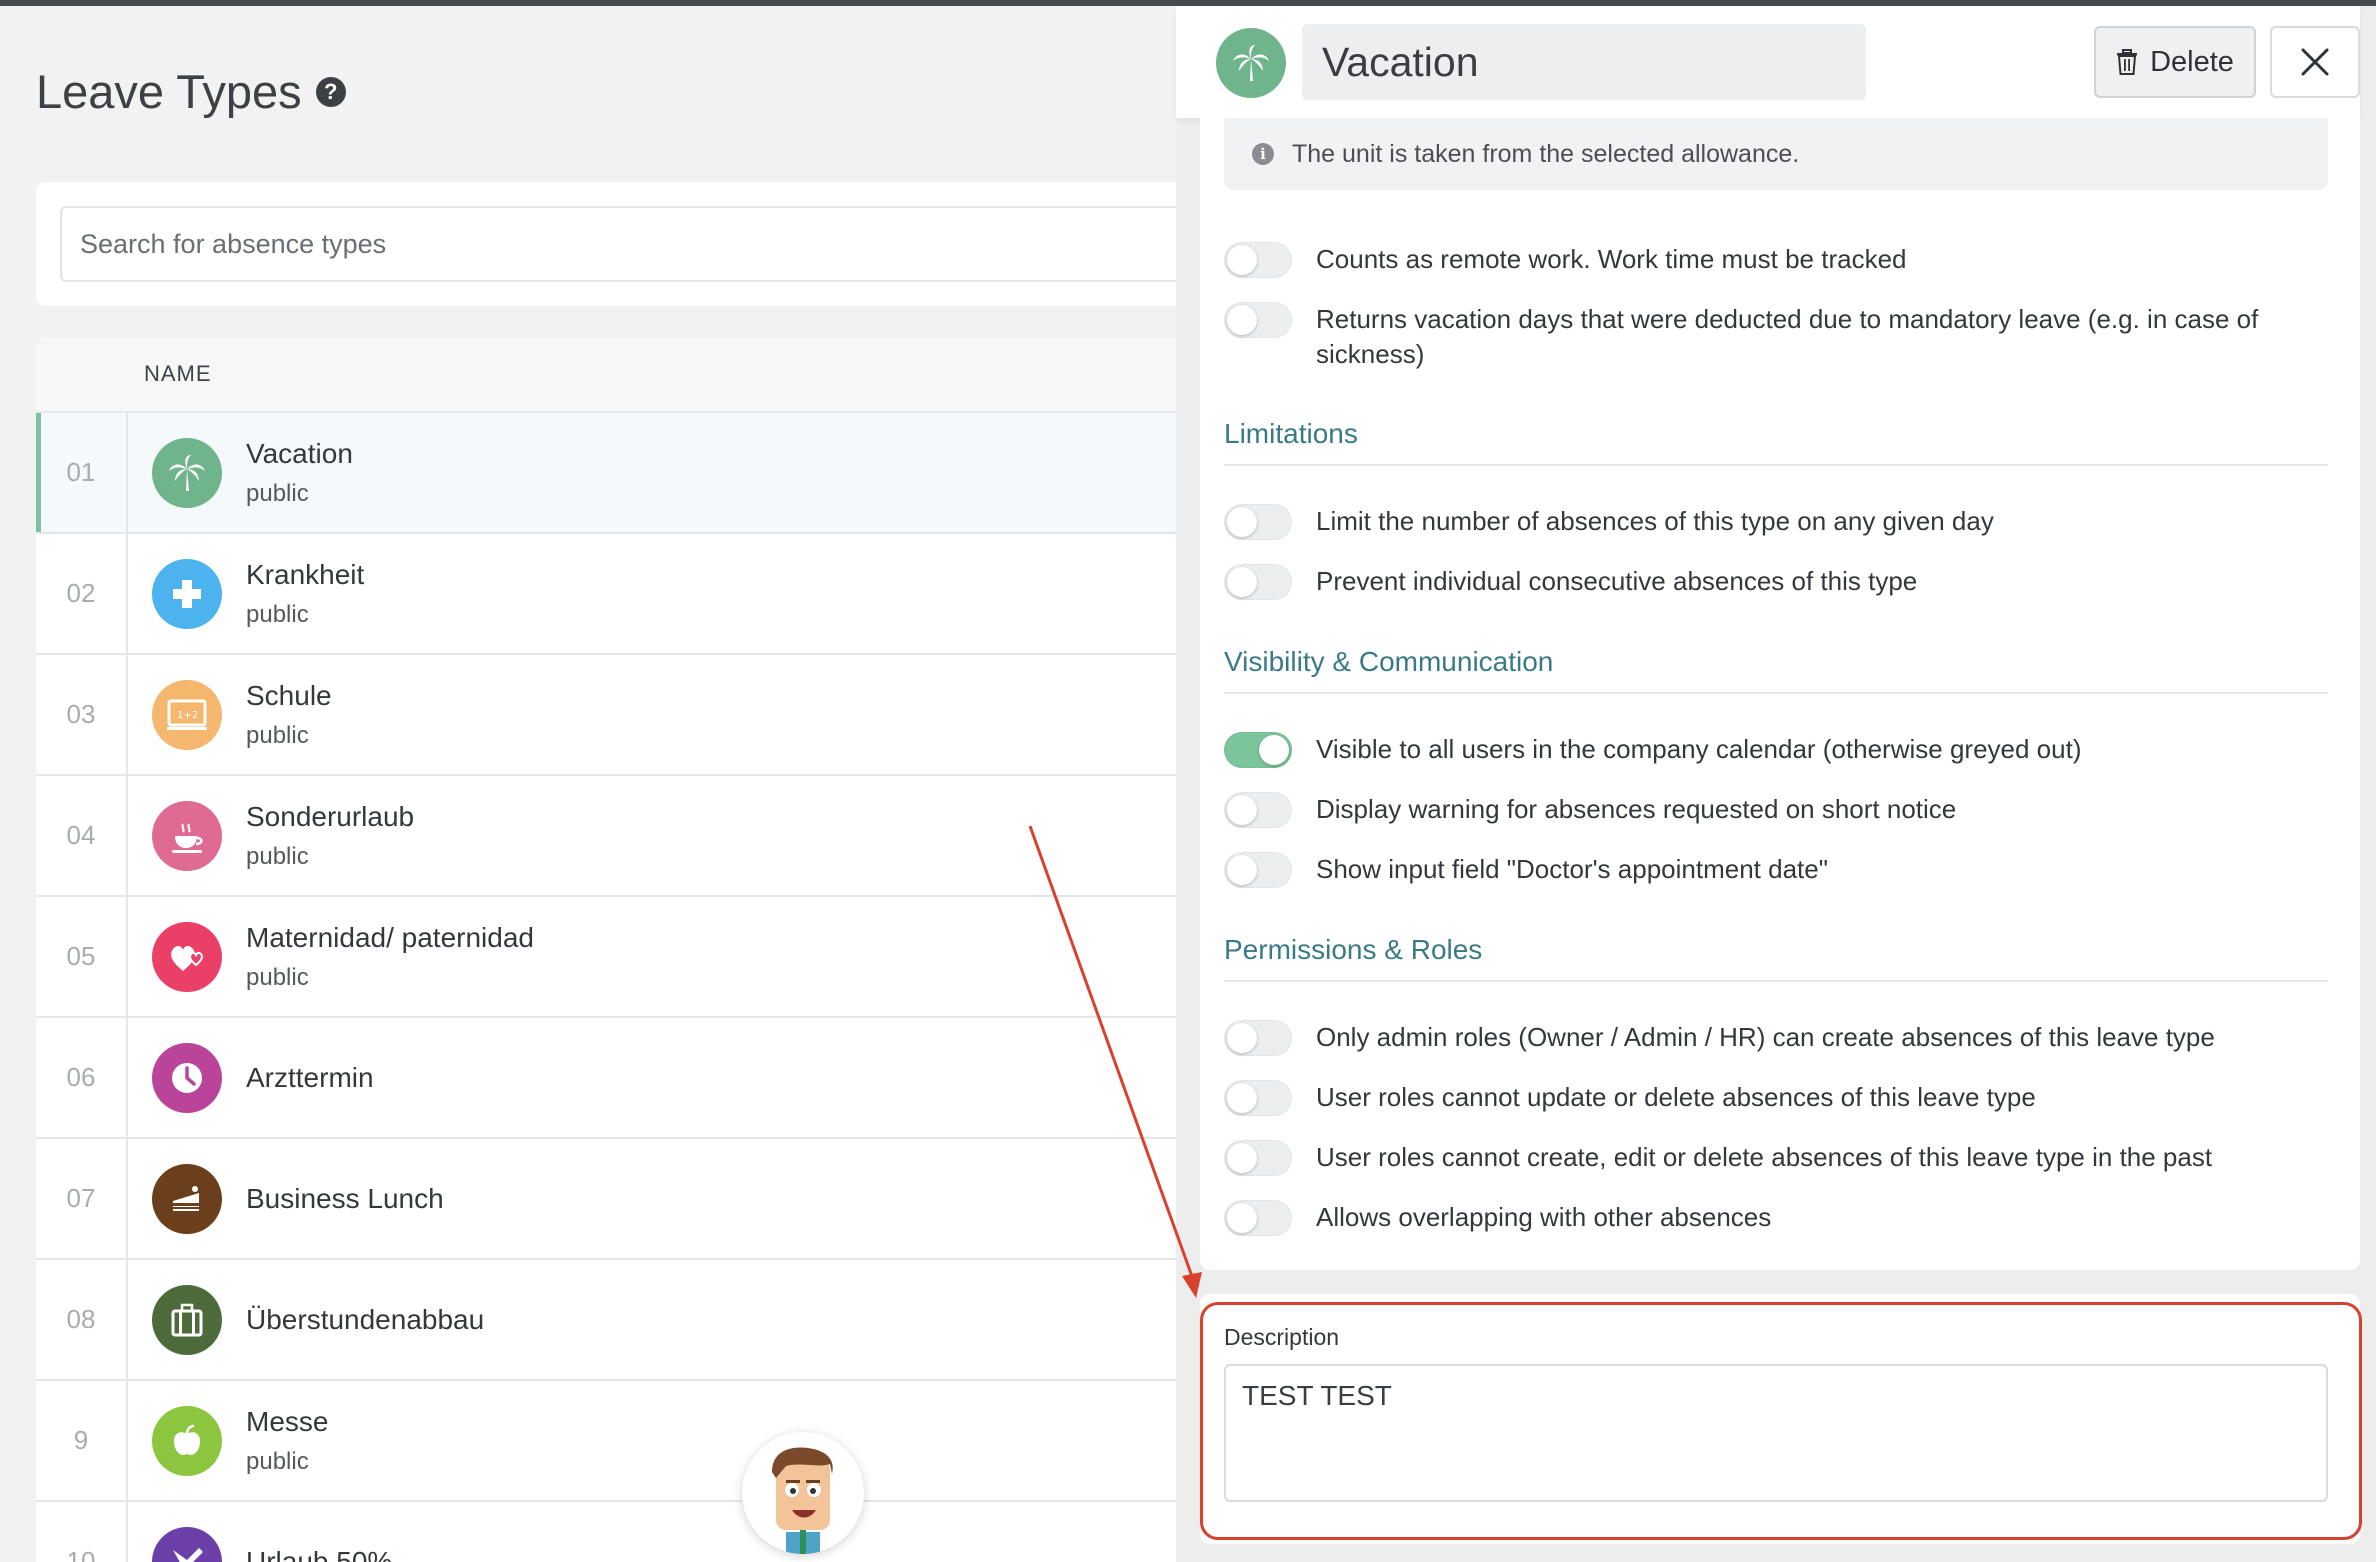 This screenshot has width=2376, height=1562. I want to click on row-number: 08, so click(82, 1319).